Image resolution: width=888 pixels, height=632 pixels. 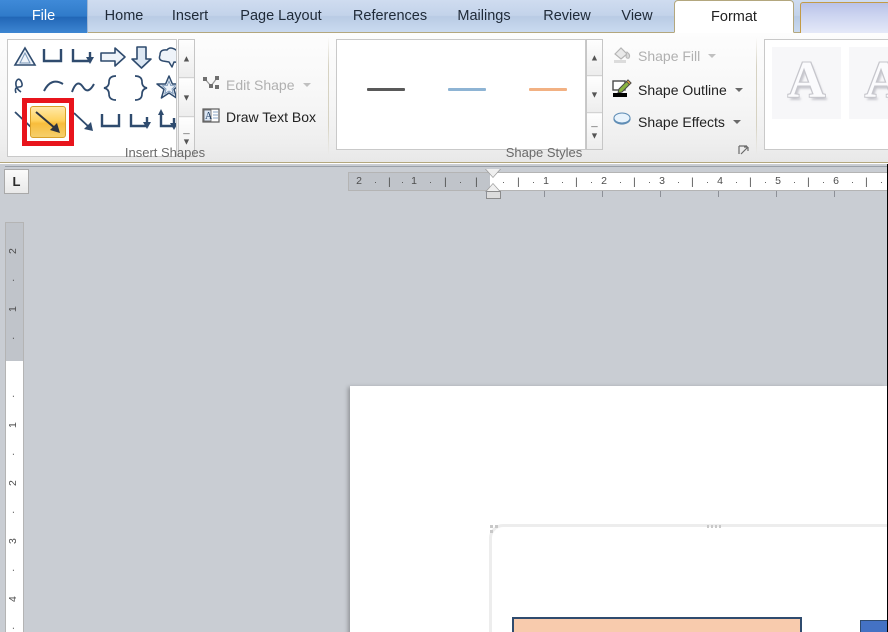 I want to click on tab-file: File, so click(x=44, y=16).